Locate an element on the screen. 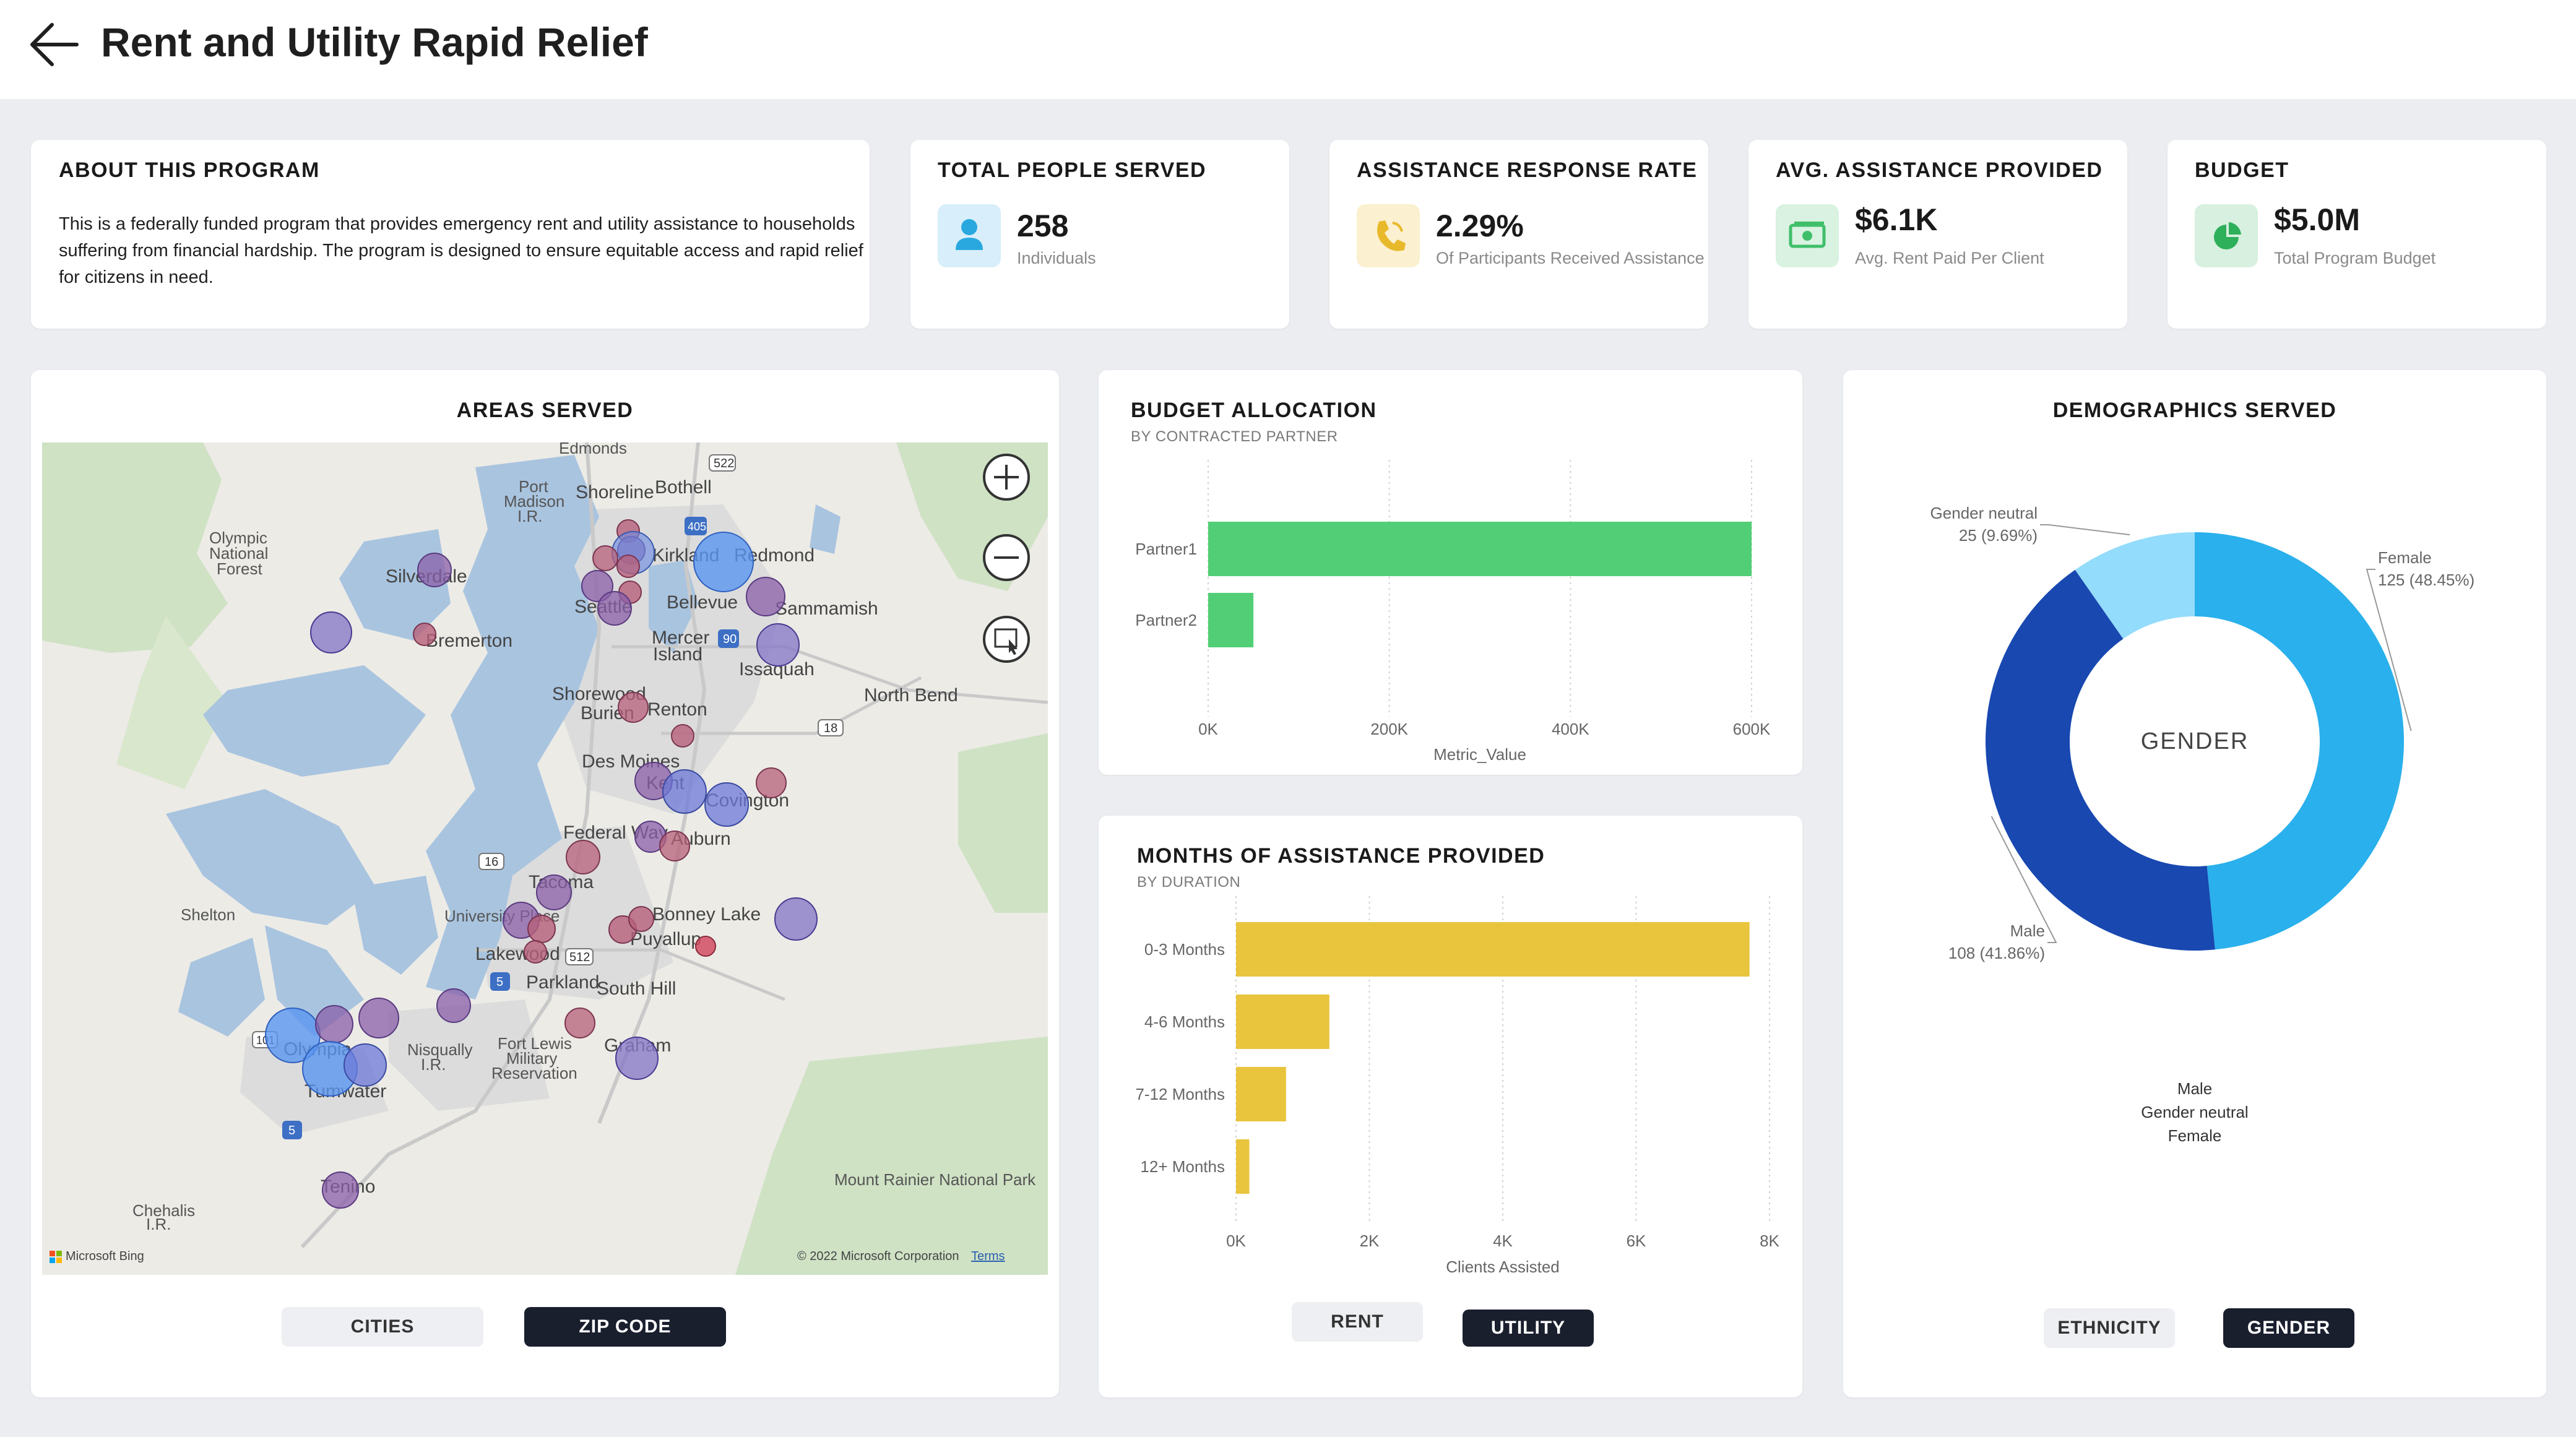  donut-center-label: GENDER is located at coordinates (2195, 741).